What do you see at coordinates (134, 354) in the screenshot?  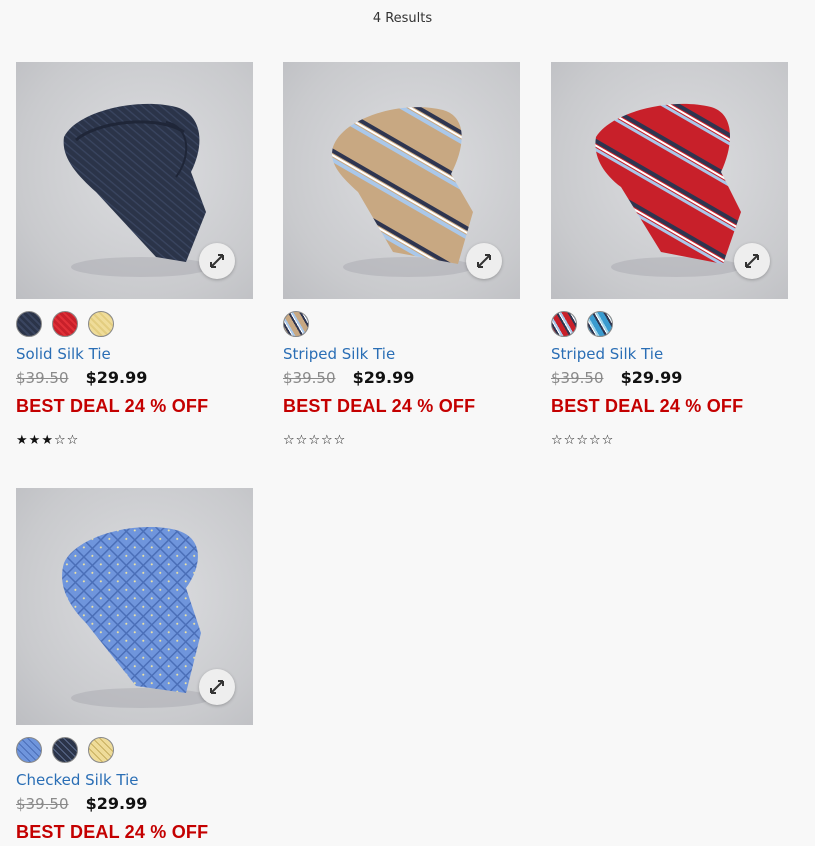 I see `product-name-link: Solid Silk Tie` at bounding box center [134, 354].